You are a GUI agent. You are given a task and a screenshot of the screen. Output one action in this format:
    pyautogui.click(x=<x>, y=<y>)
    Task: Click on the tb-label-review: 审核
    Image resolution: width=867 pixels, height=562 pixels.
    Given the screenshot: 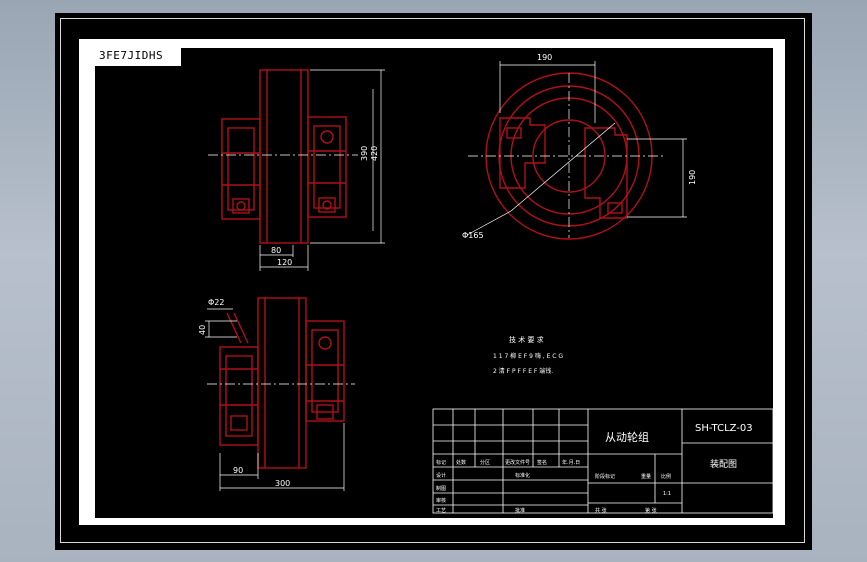 What is the action you would take?
    pyautogui.click(x=441, y=500)
    